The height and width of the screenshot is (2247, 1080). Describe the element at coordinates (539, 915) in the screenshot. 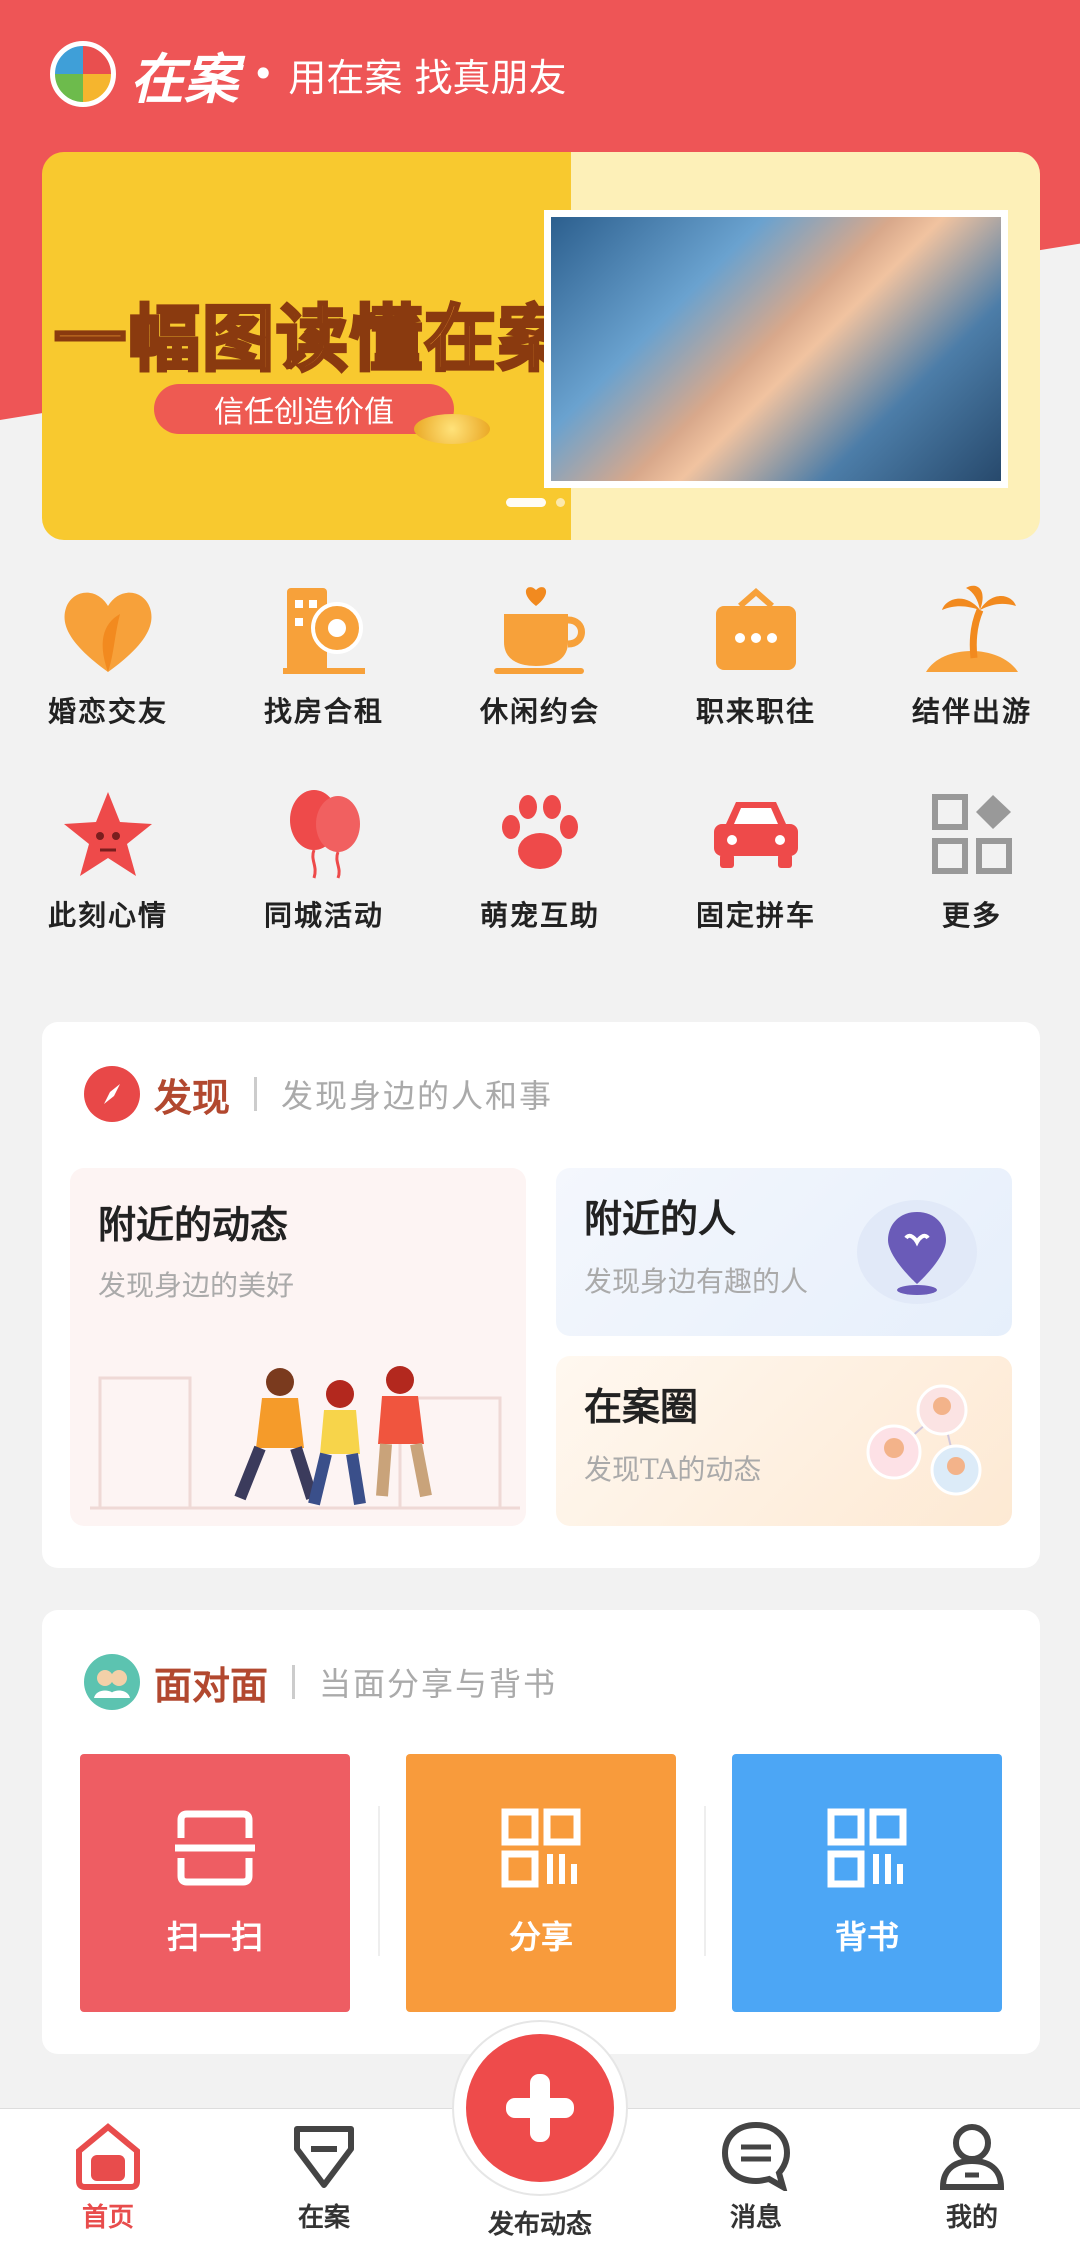

I see `category-label: 萌宠互助` at that location.